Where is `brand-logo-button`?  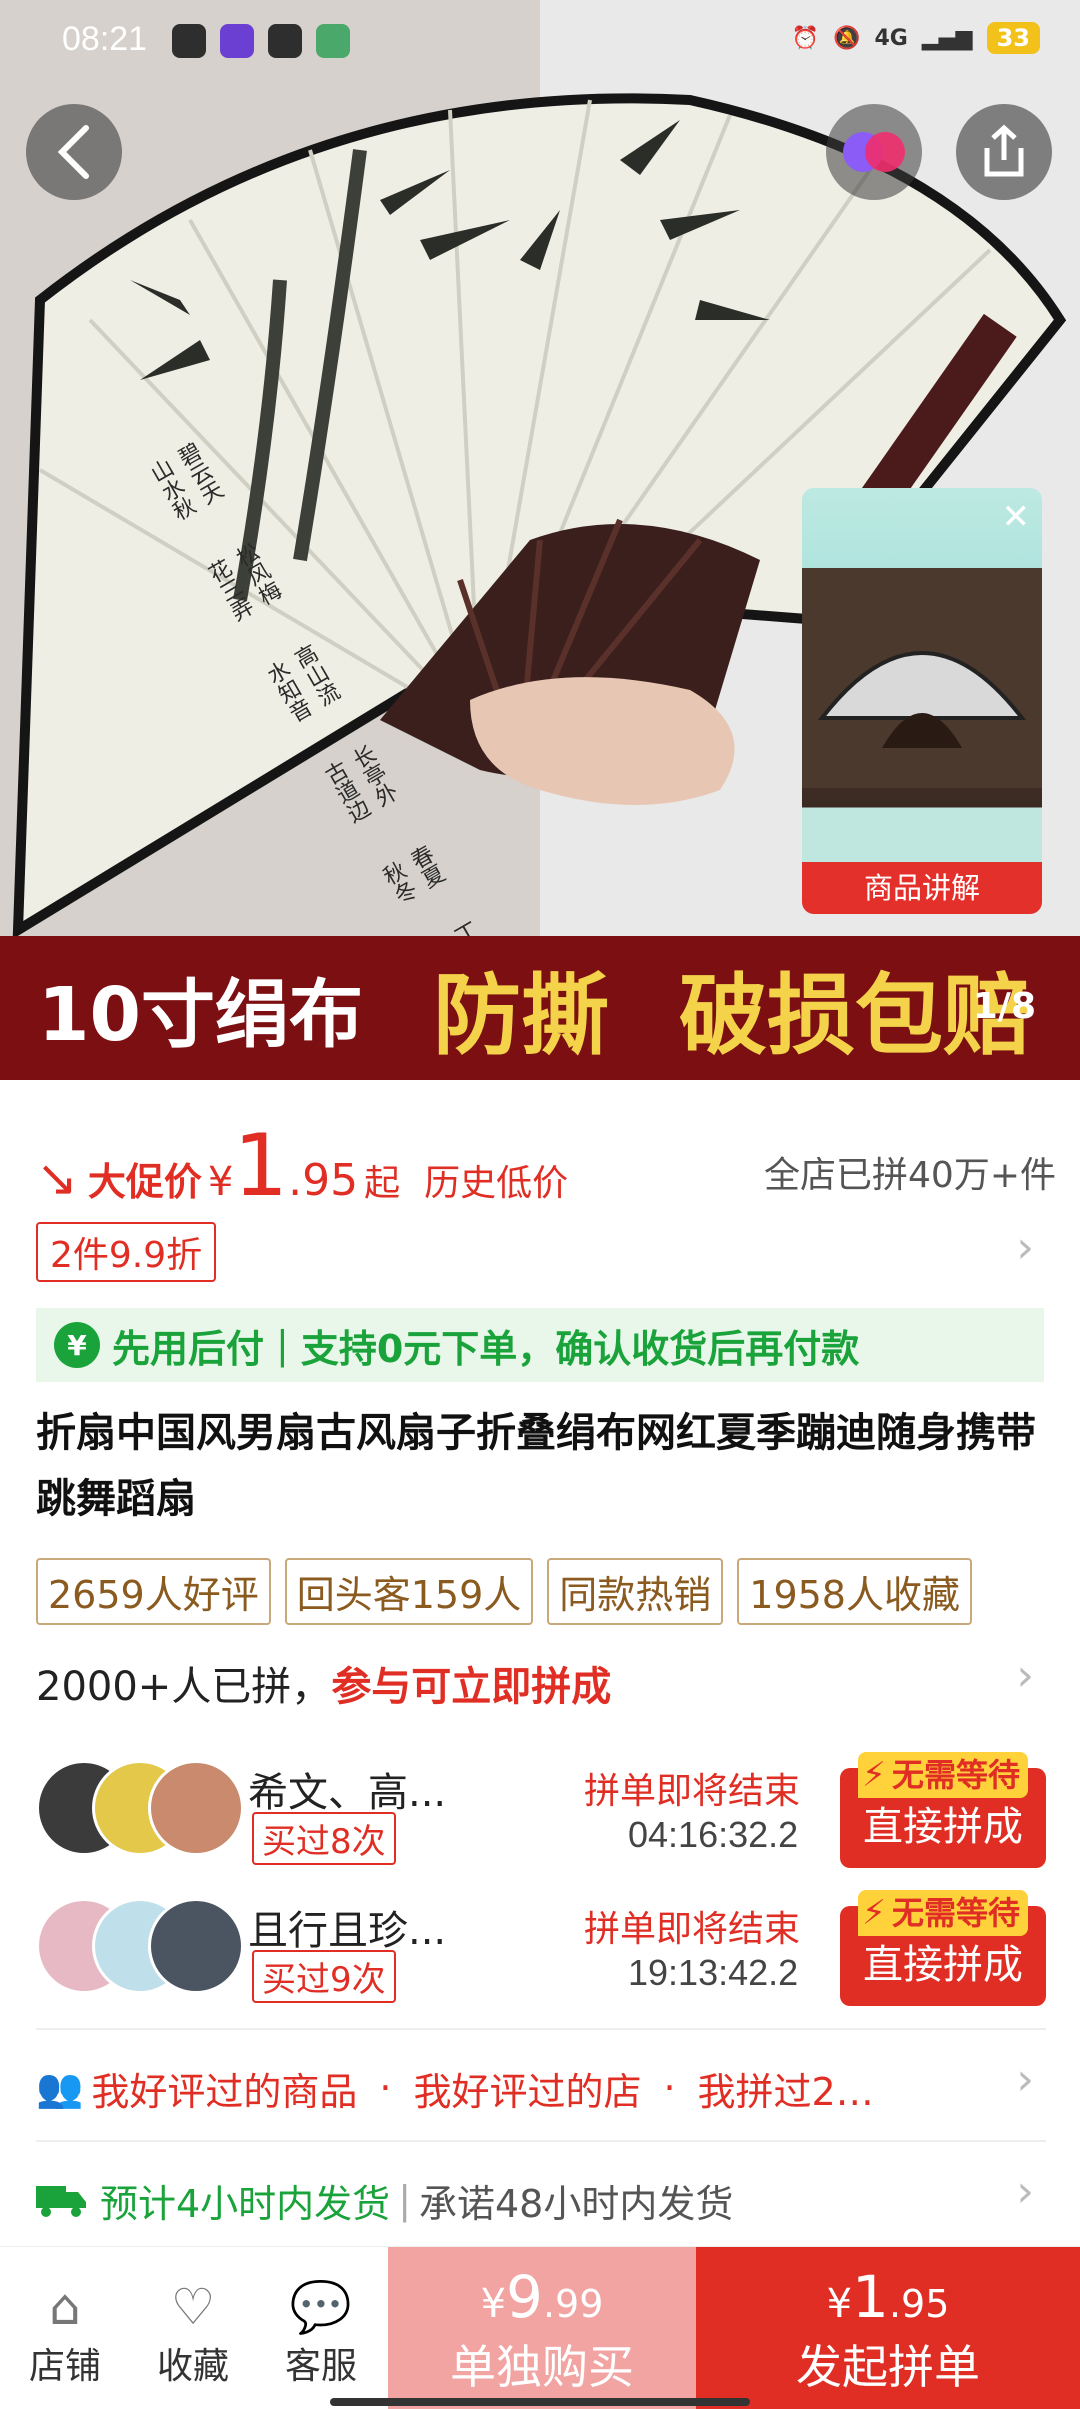
brand-logo-button is located at coordinates (874, 152).